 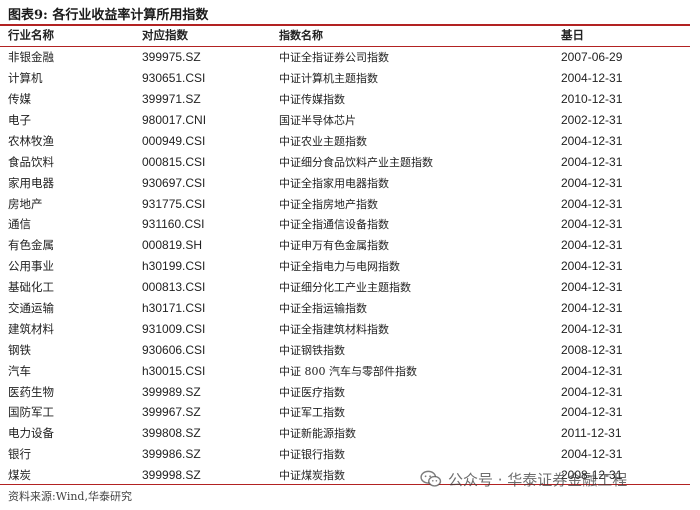 I want to click on industry-cell: 计算机, so click(x=25, y=78).